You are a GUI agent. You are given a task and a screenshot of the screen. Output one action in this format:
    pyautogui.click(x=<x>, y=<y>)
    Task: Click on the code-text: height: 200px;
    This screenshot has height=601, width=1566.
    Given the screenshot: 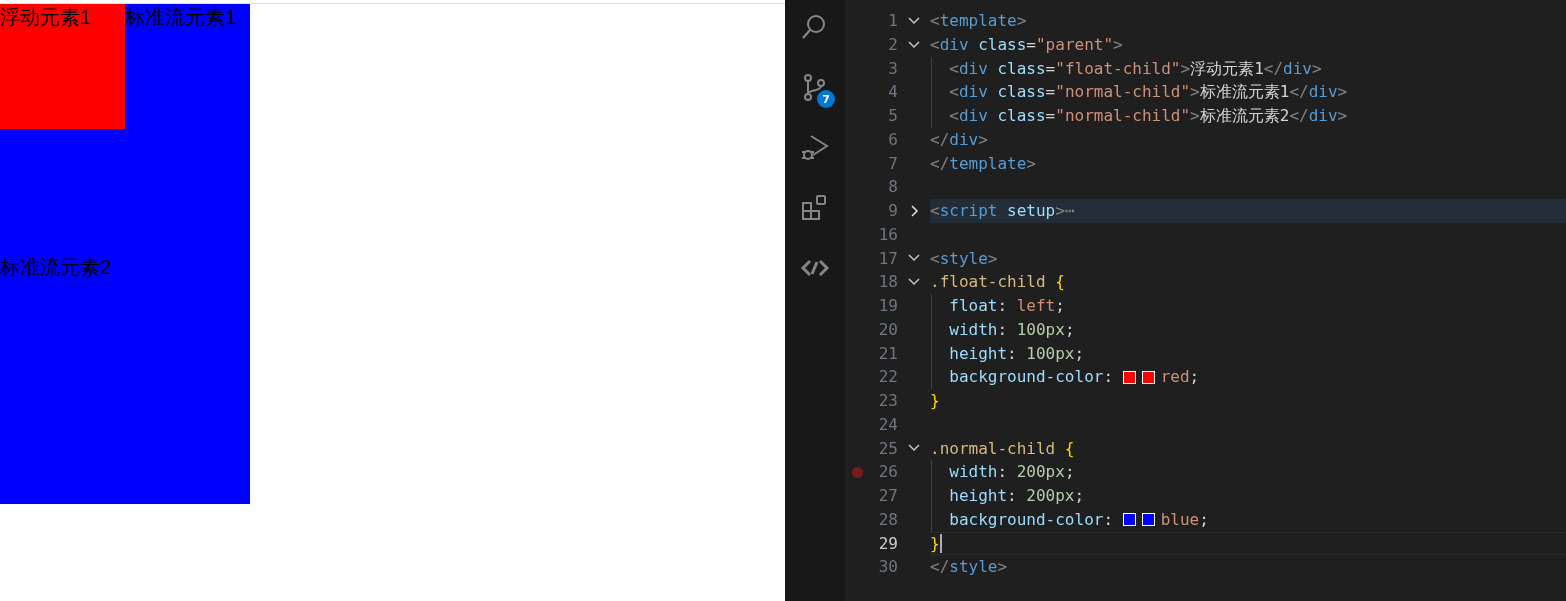 What is the action you would take?
    pyautogui.click(x=1016, y=496)
    